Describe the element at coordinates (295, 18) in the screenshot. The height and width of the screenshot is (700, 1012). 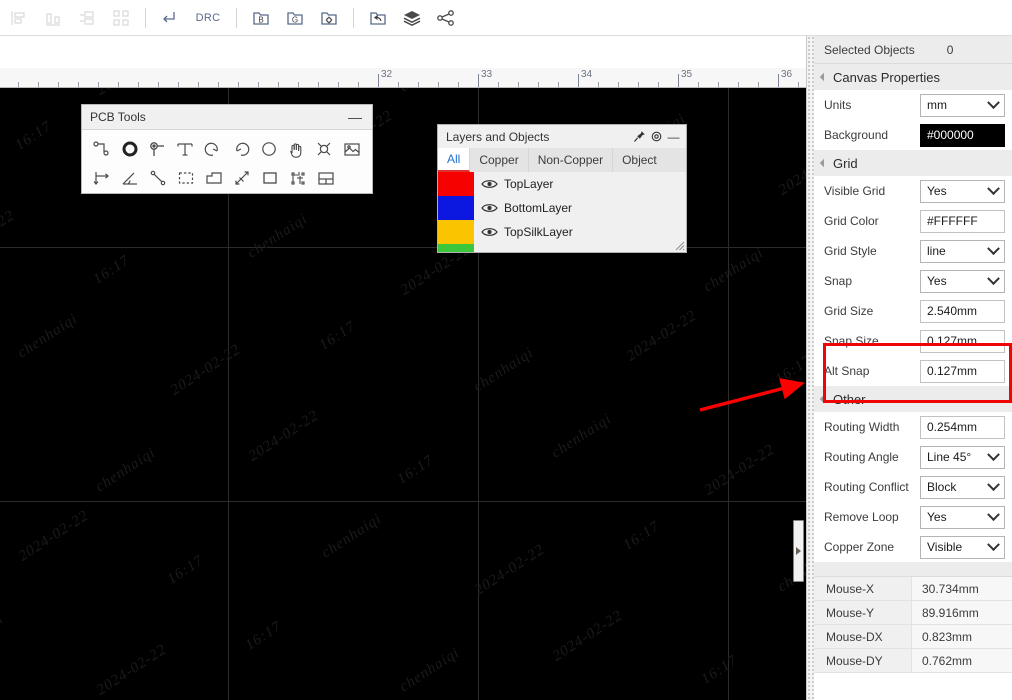
I see `gerber-folder-icon: G` at that location.